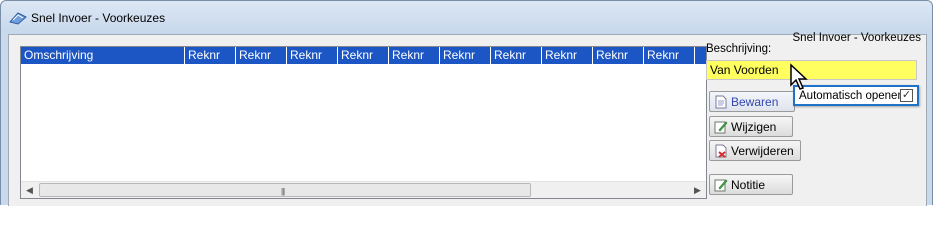 This screenshot has width=934, height=240. I want to click on automatisch-openen-option: Automatisch openen ✓, so click(856, 95).